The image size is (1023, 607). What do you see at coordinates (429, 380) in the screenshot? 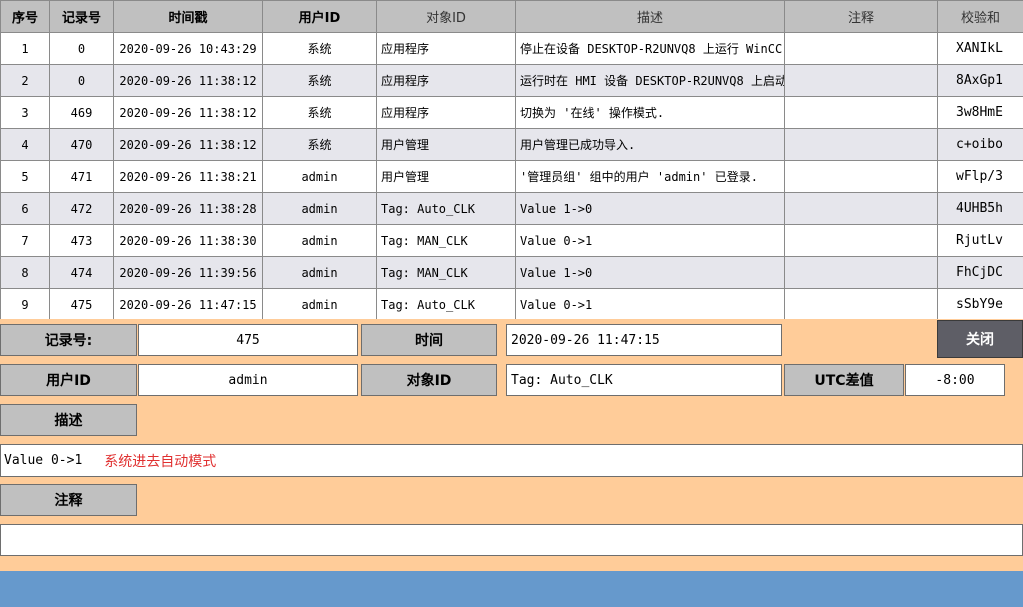
I see `object-id-label: 对象ID` at bounding box center [429, 380].